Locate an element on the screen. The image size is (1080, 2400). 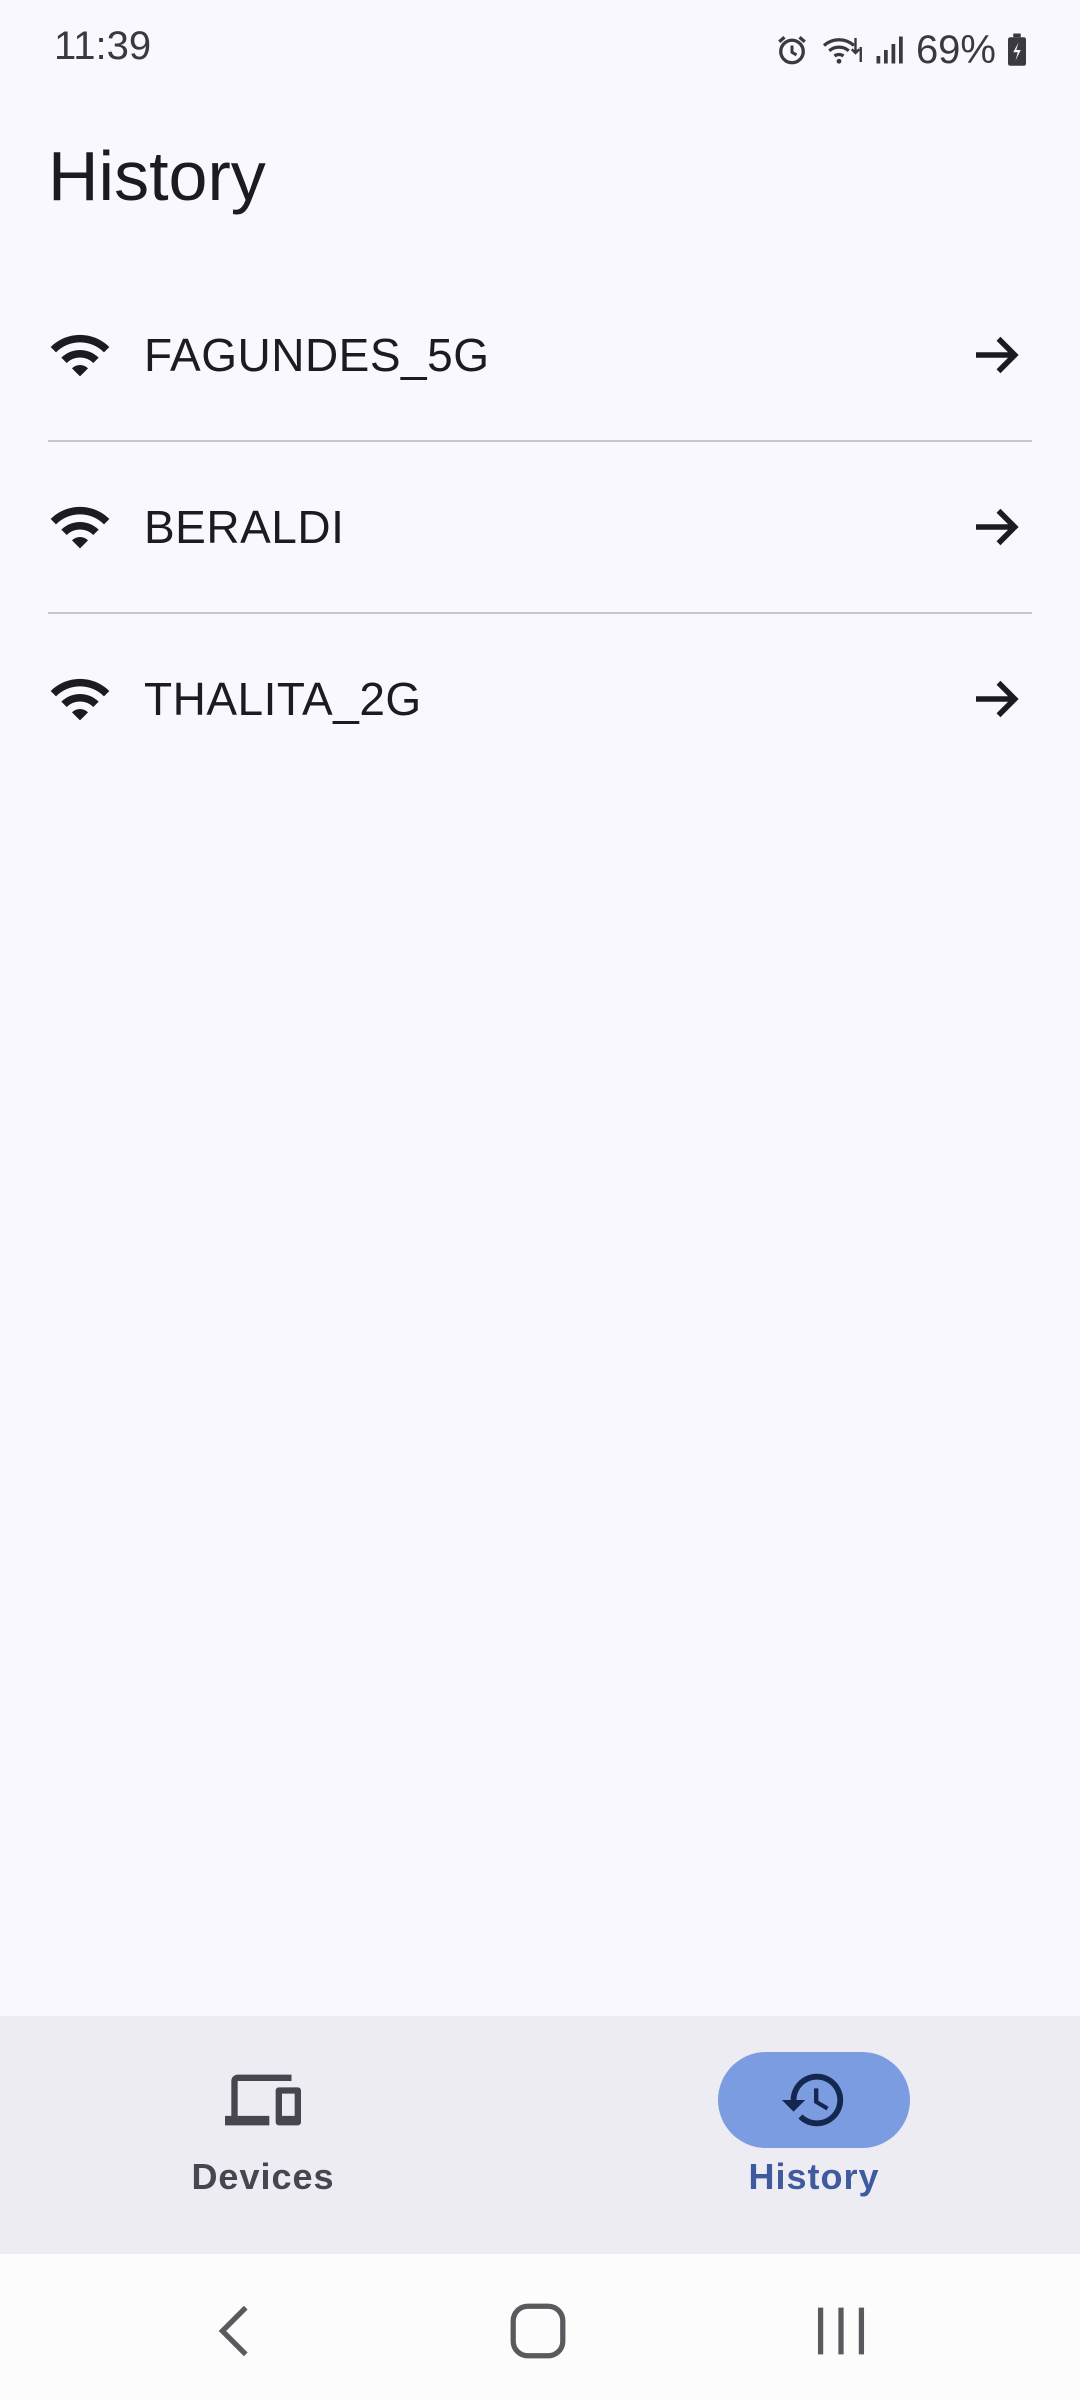
battery-charging-icon is located at coordinates (1017, 50).